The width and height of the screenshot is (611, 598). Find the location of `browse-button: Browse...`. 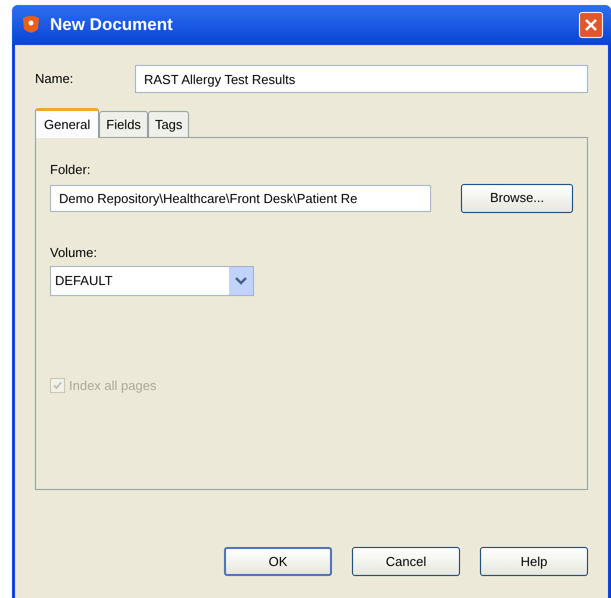

browse-button: Browse... is located at coordinates (517, 198).